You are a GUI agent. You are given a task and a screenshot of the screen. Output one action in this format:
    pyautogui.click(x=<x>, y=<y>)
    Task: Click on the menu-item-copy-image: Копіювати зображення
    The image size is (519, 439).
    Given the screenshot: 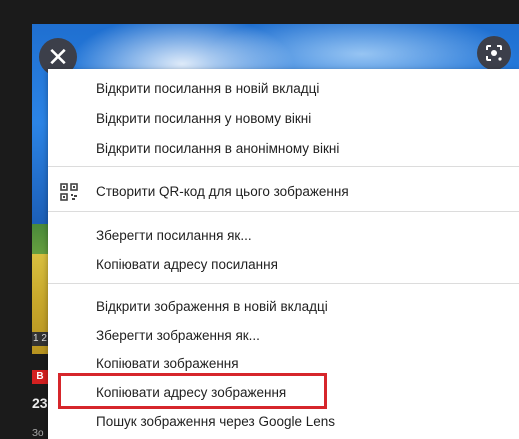 What is the action you would take?
    pyautogui.click(x=283, y=364)
    